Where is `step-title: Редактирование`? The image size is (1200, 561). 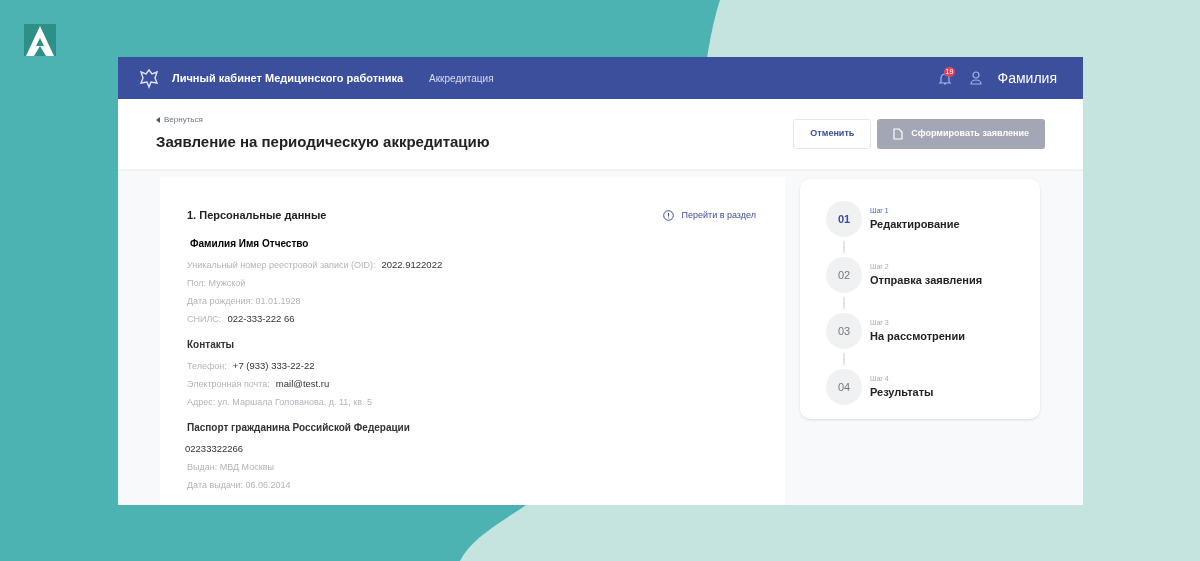
step-title: Редактирование is located at coordinates (915, 224).